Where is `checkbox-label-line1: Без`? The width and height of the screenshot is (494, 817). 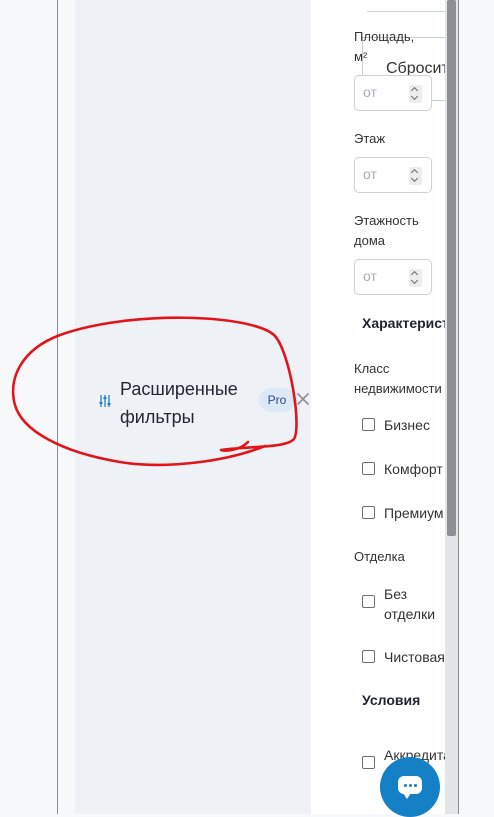
checkbox-label-line1: Без is located at coordinates (396, 594).